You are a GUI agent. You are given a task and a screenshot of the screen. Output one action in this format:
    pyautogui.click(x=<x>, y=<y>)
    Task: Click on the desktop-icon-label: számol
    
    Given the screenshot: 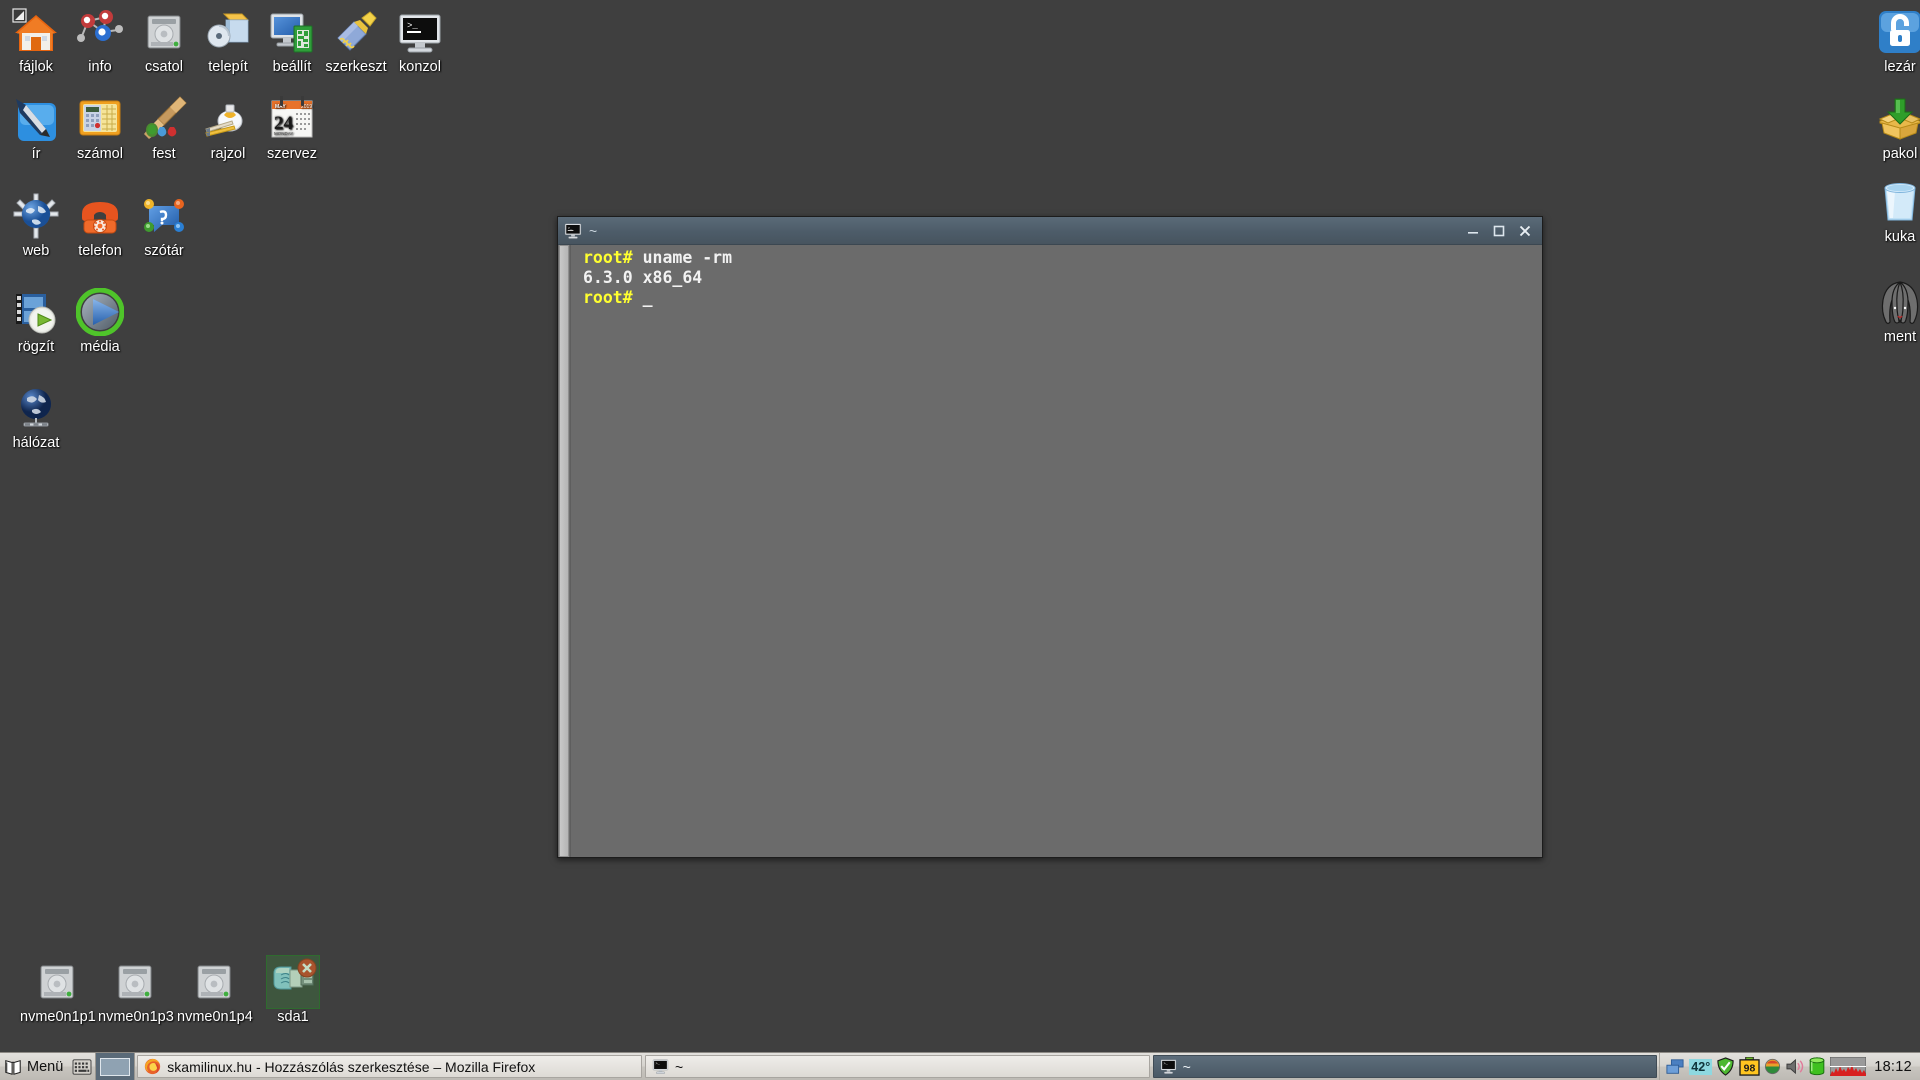 What is the action you would take?
    pyautogui.click(x=100, y=154)
    